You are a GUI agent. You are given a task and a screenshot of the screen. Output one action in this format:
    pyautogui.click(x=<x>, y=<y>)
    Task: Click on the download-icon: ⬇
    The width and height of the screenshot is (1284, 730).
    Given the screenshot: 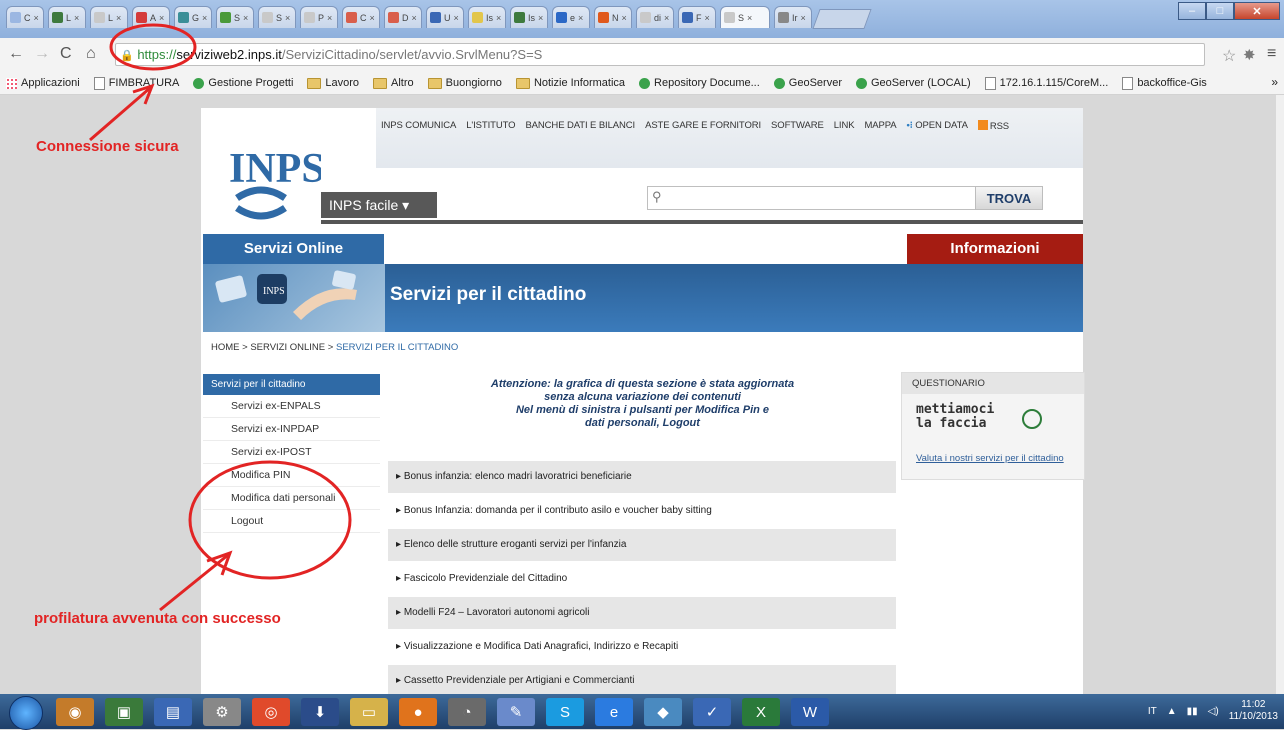 What is the action you would take?
    pyautogui.click(x=320, y=712)
    